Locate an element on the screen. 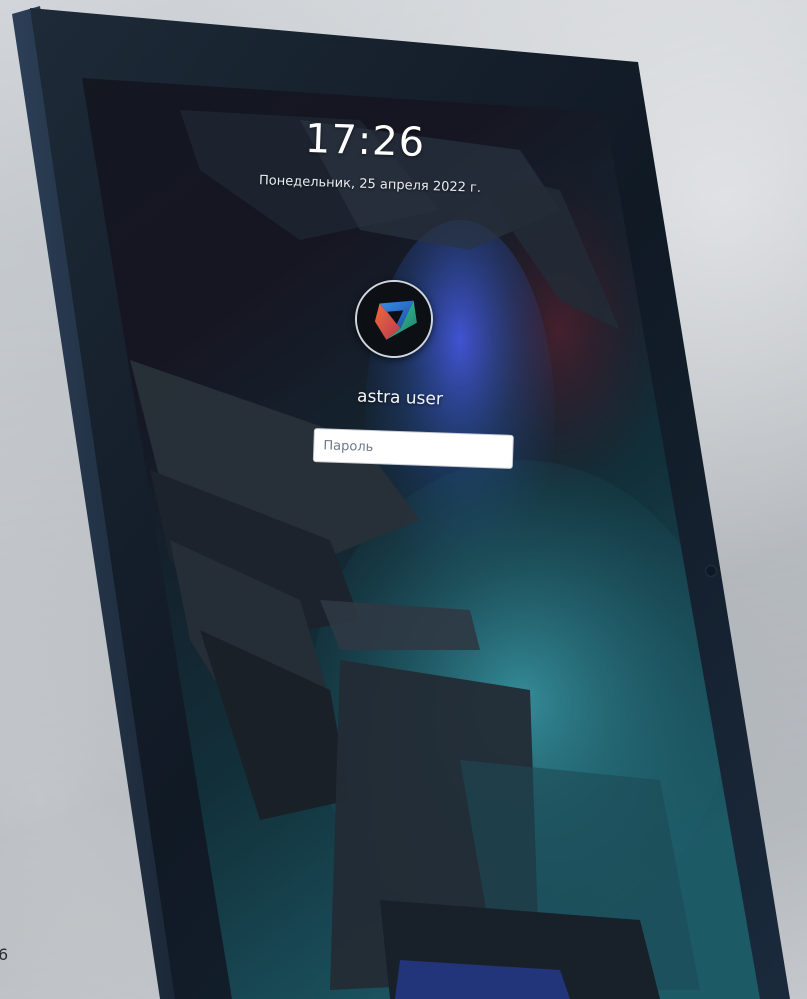 This screenshot has width=807, height=999. astra-logo-icon is located at coordinates (394, 319).